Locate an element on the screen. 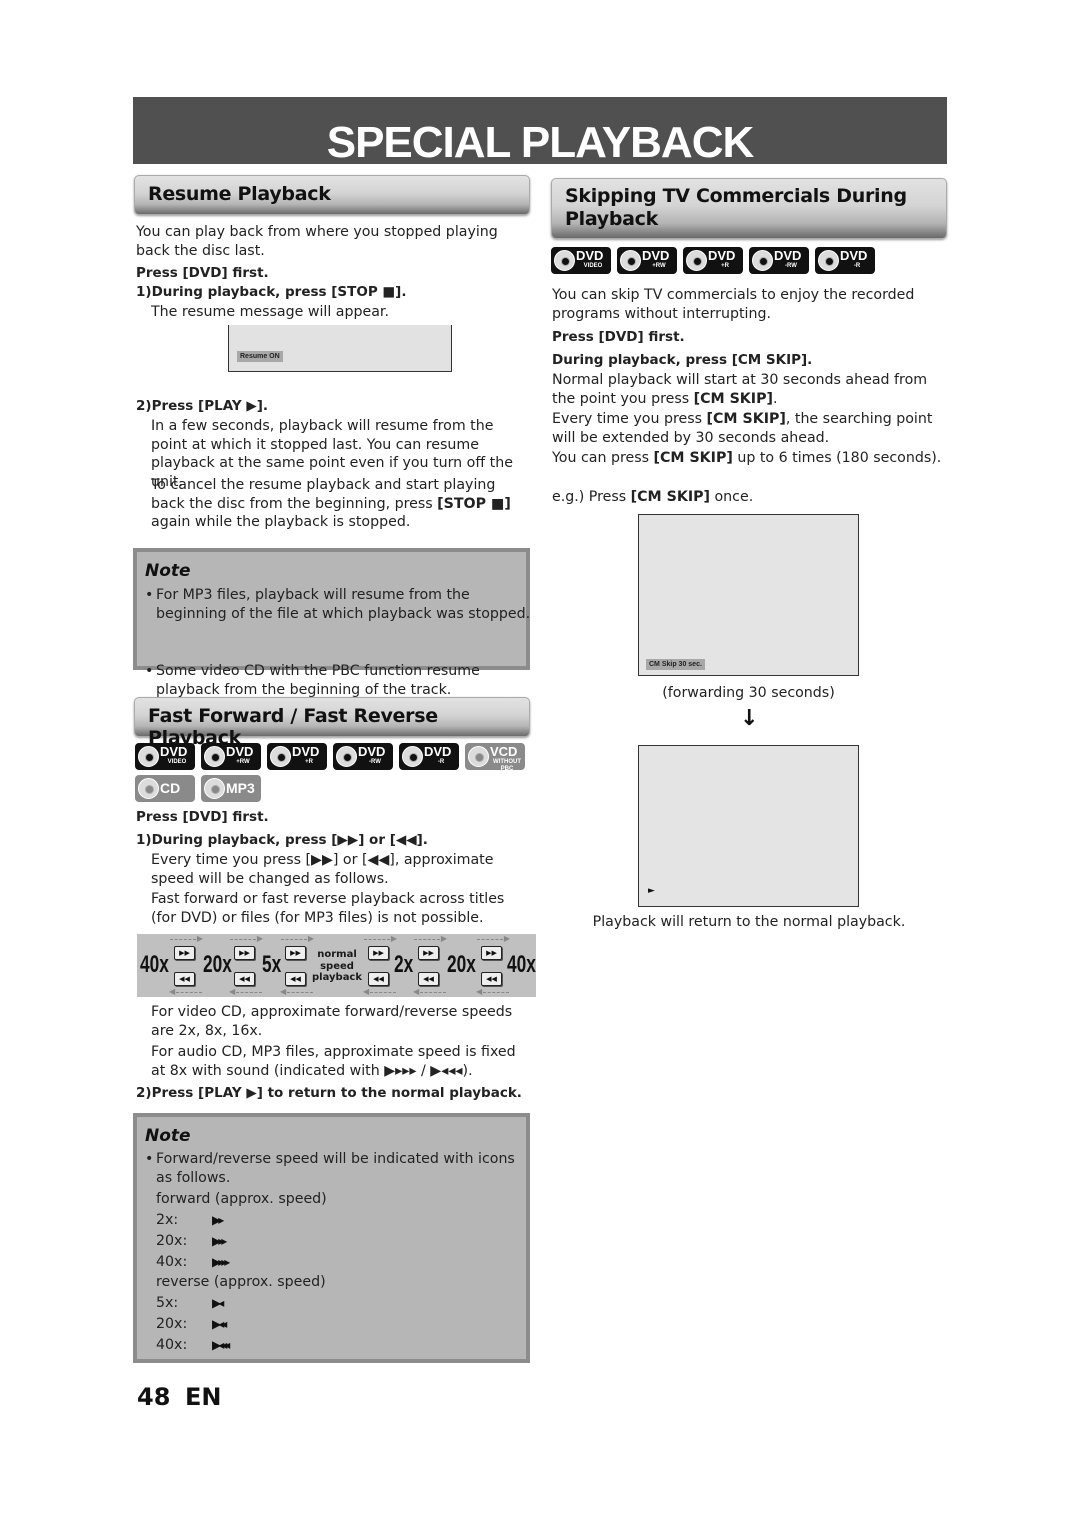 Image resolution: width=1080 pixels, height=1528 pixels. disc-icon: DVD +R is located at coordinates (713, 260).